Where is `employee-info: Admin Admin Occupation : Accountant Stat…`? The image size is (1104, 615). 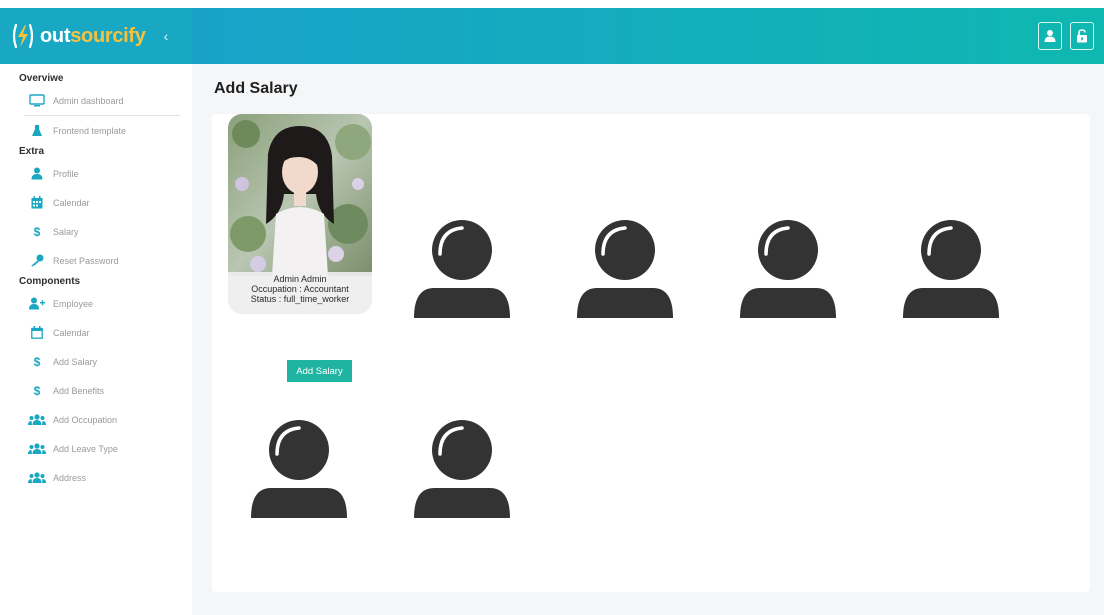 employee-info: Admin Admin Occupation : Accountant Stat… is located at coordinates (300, 293).